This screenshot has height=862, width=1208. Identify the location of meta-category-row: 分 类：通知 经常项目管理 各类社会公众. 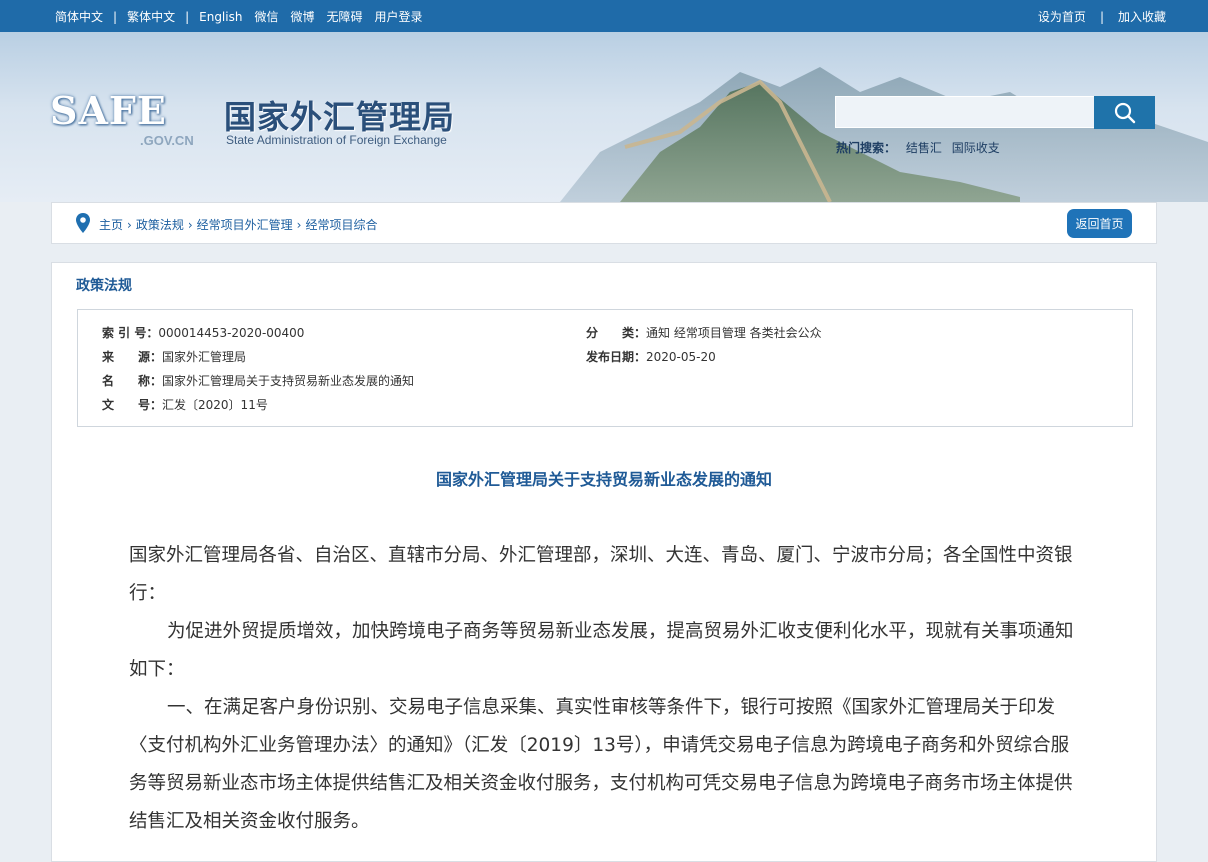
(704, 332).